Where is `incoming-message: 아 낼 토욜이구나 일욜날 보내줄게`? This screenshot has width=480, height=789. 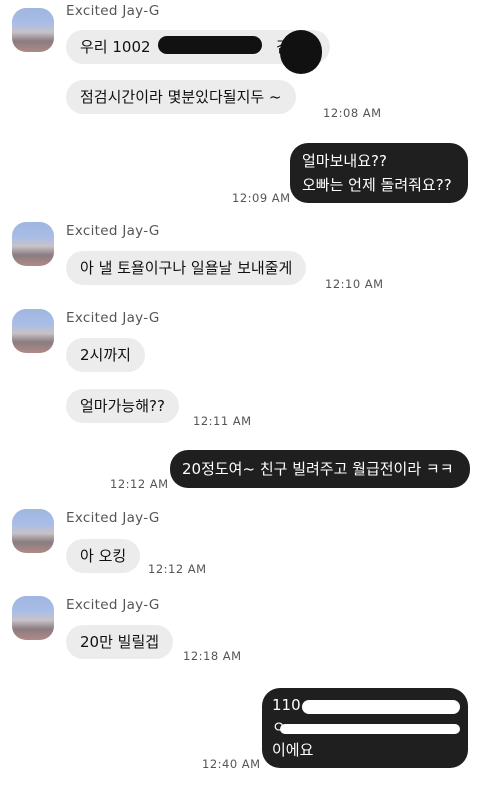 incoming-message: 아 낼 토욜이구나 일욜날 보내줄게 is located at coordinates (186, 268).